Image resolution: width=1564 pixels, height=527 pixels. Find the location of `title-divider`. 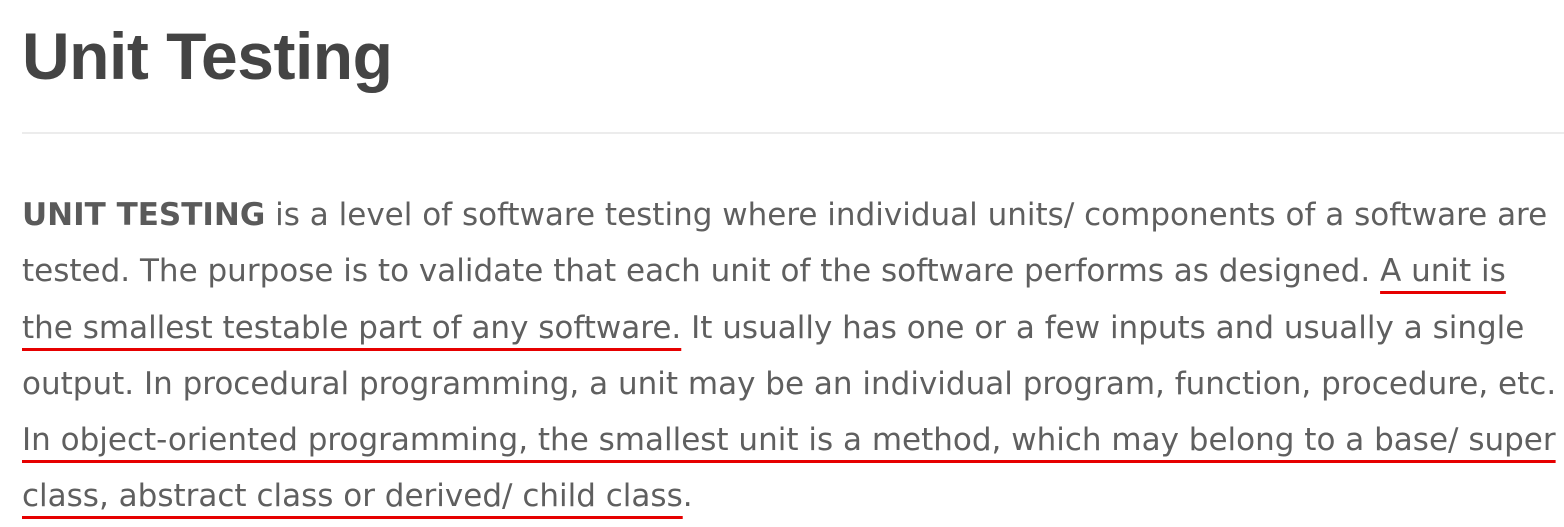

title-divider is located at coordinates (793, 133).